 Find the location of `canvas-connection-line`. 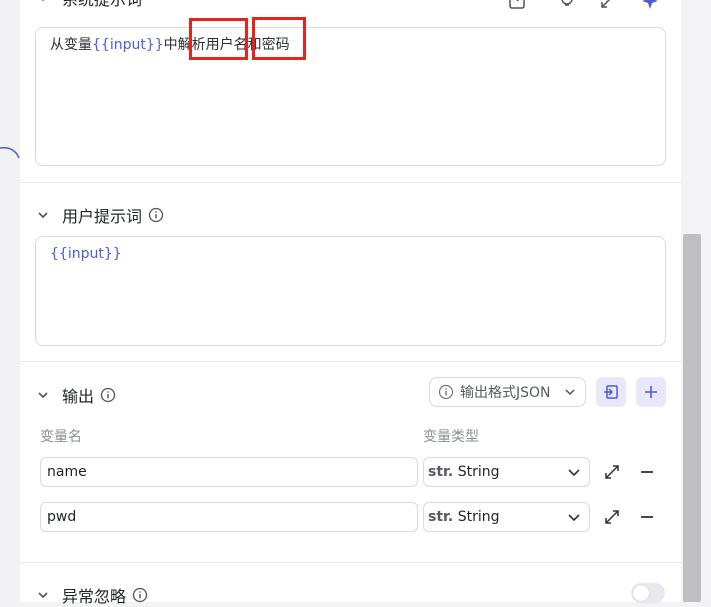

canvas-connection-line is located at coordinates (10, 152).